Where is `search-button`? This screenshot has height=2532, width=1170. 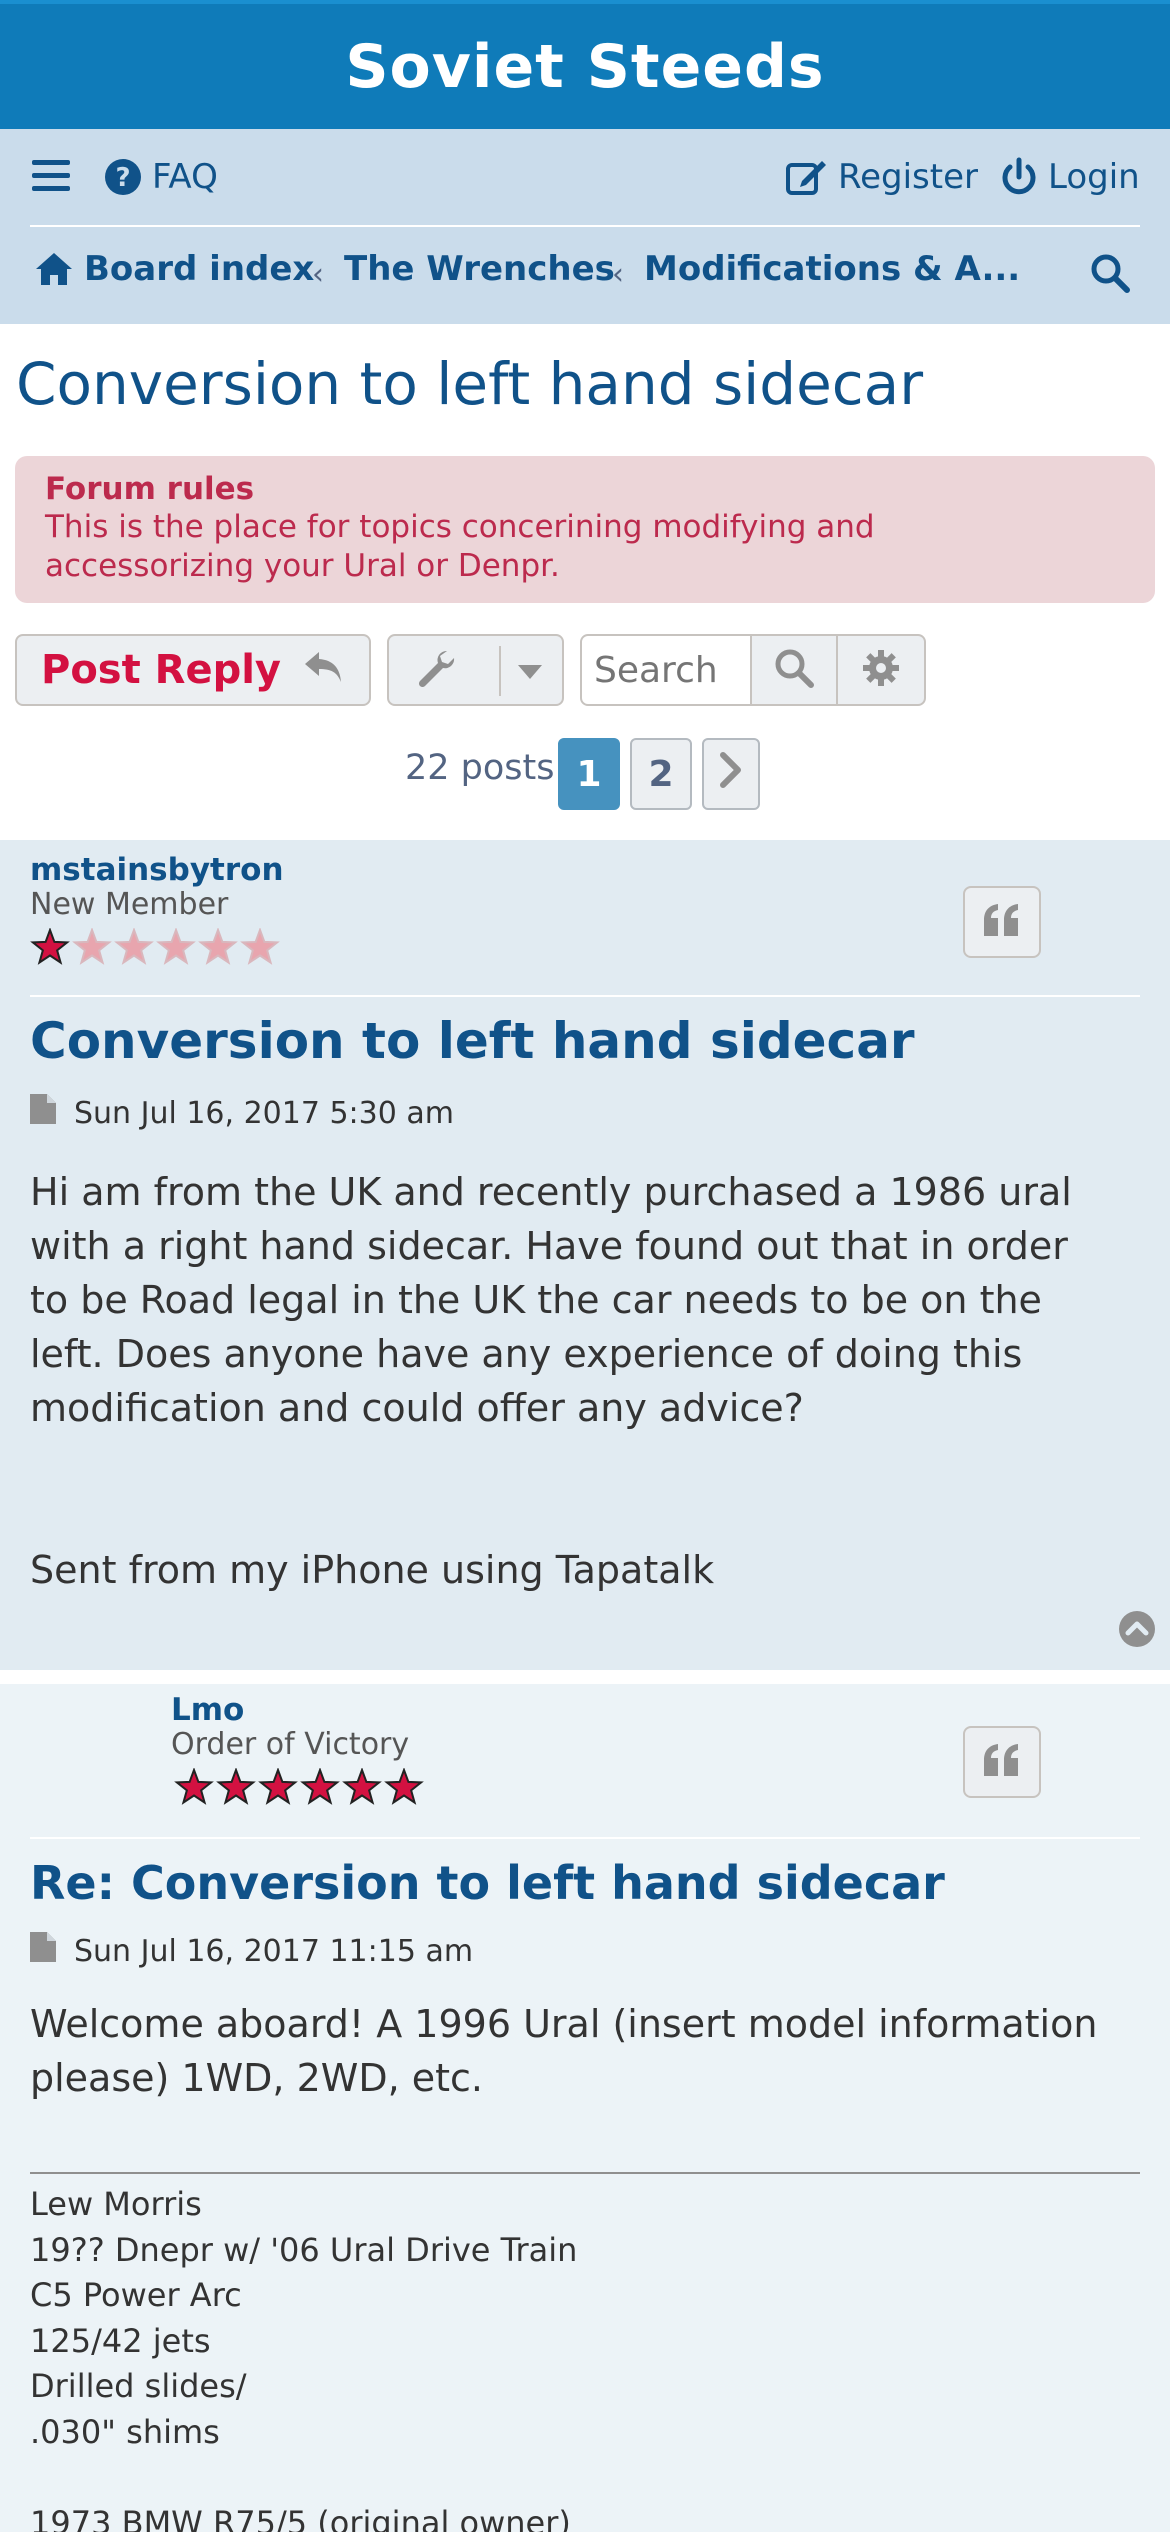
search-button is located at coordinates (1110, 273).